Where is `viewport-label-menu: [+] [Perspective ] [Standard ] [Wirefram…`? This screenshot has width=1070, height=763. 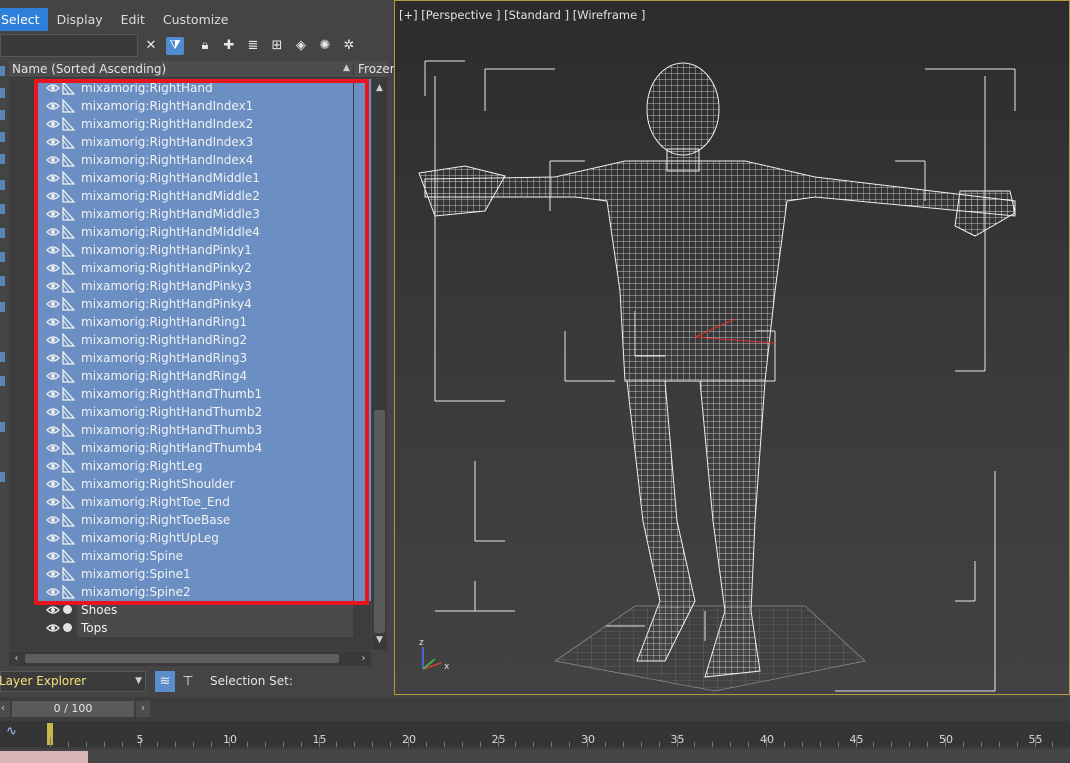
viewport-label-menu: [+] [Perspective ] [Standard ] [Wirefram… is located at coordinates (522, 15).